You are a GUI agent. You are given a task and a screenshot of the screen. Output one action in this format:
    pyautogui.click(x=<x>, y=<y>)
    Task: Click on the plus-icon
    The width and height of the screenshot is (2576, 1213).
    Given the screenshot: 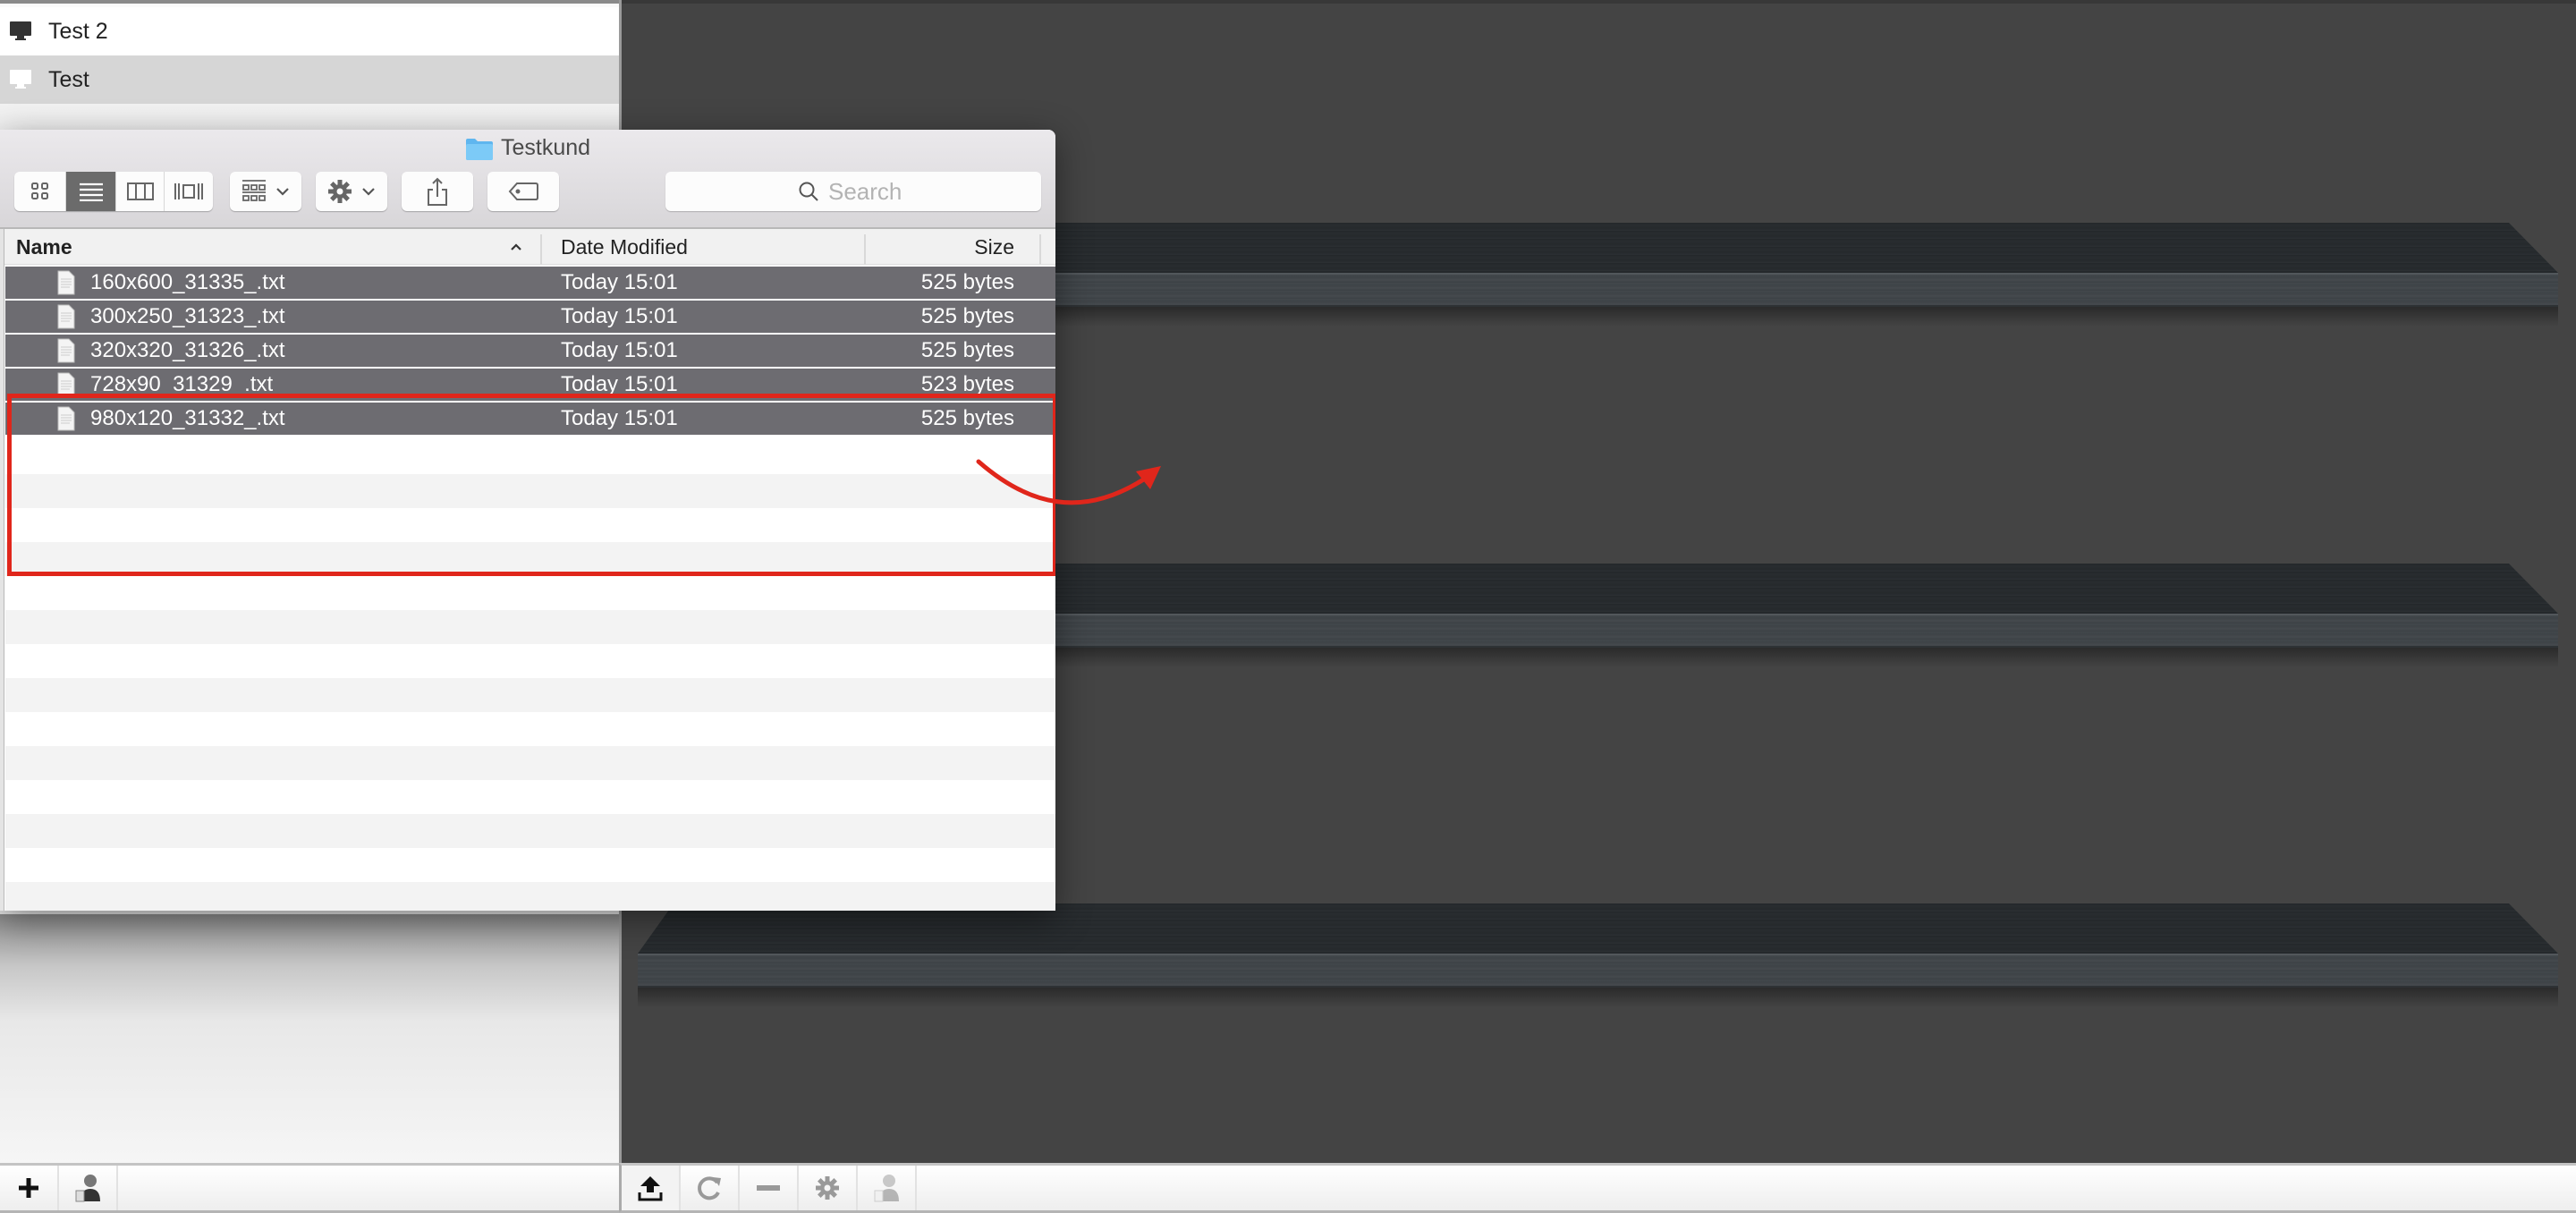 What is the action you would take?
    pyautogui.click(x=28, y=1188)
    